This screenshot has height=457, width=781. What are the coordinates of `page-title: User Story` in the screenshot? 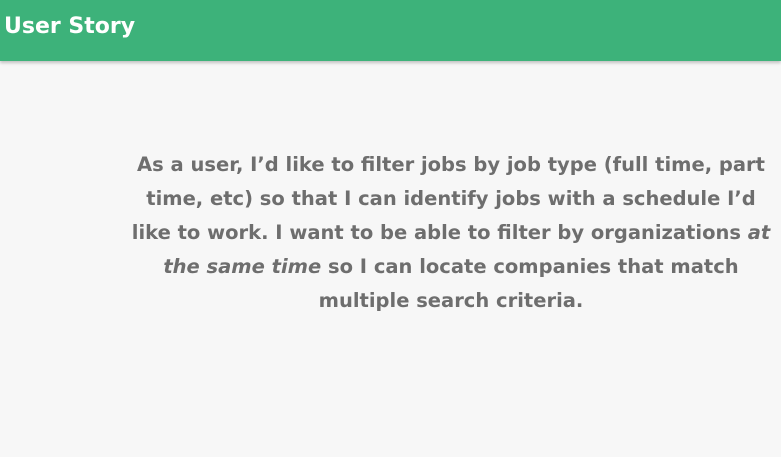 It's located at (70, 26).